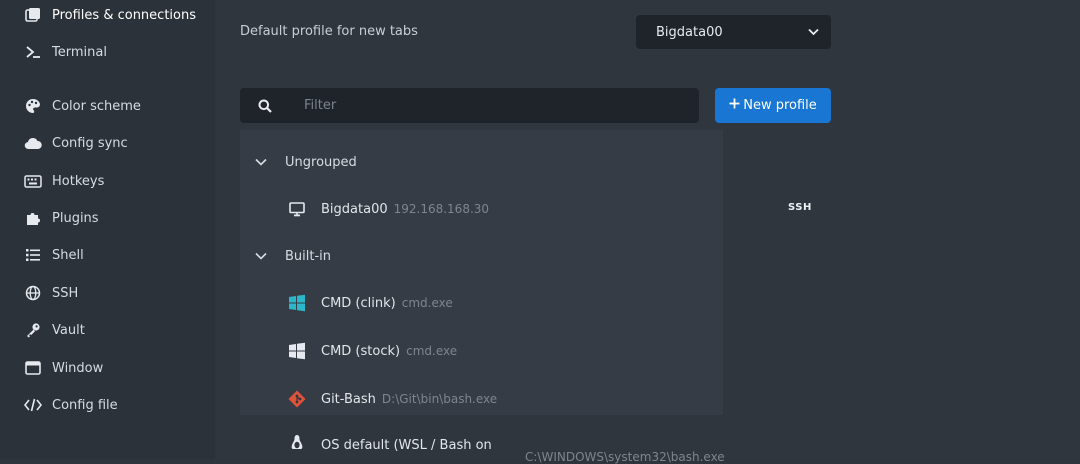 The image size is (1080, 464). I want to click on palette-icon, so click(33, 106).